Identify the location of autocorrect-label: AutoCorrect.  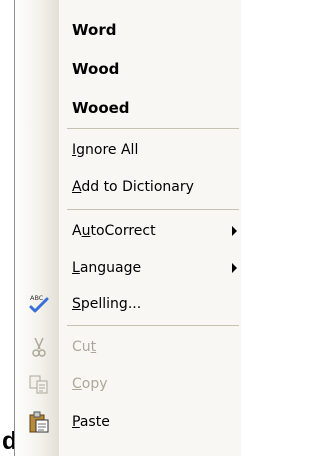
(114, 231).